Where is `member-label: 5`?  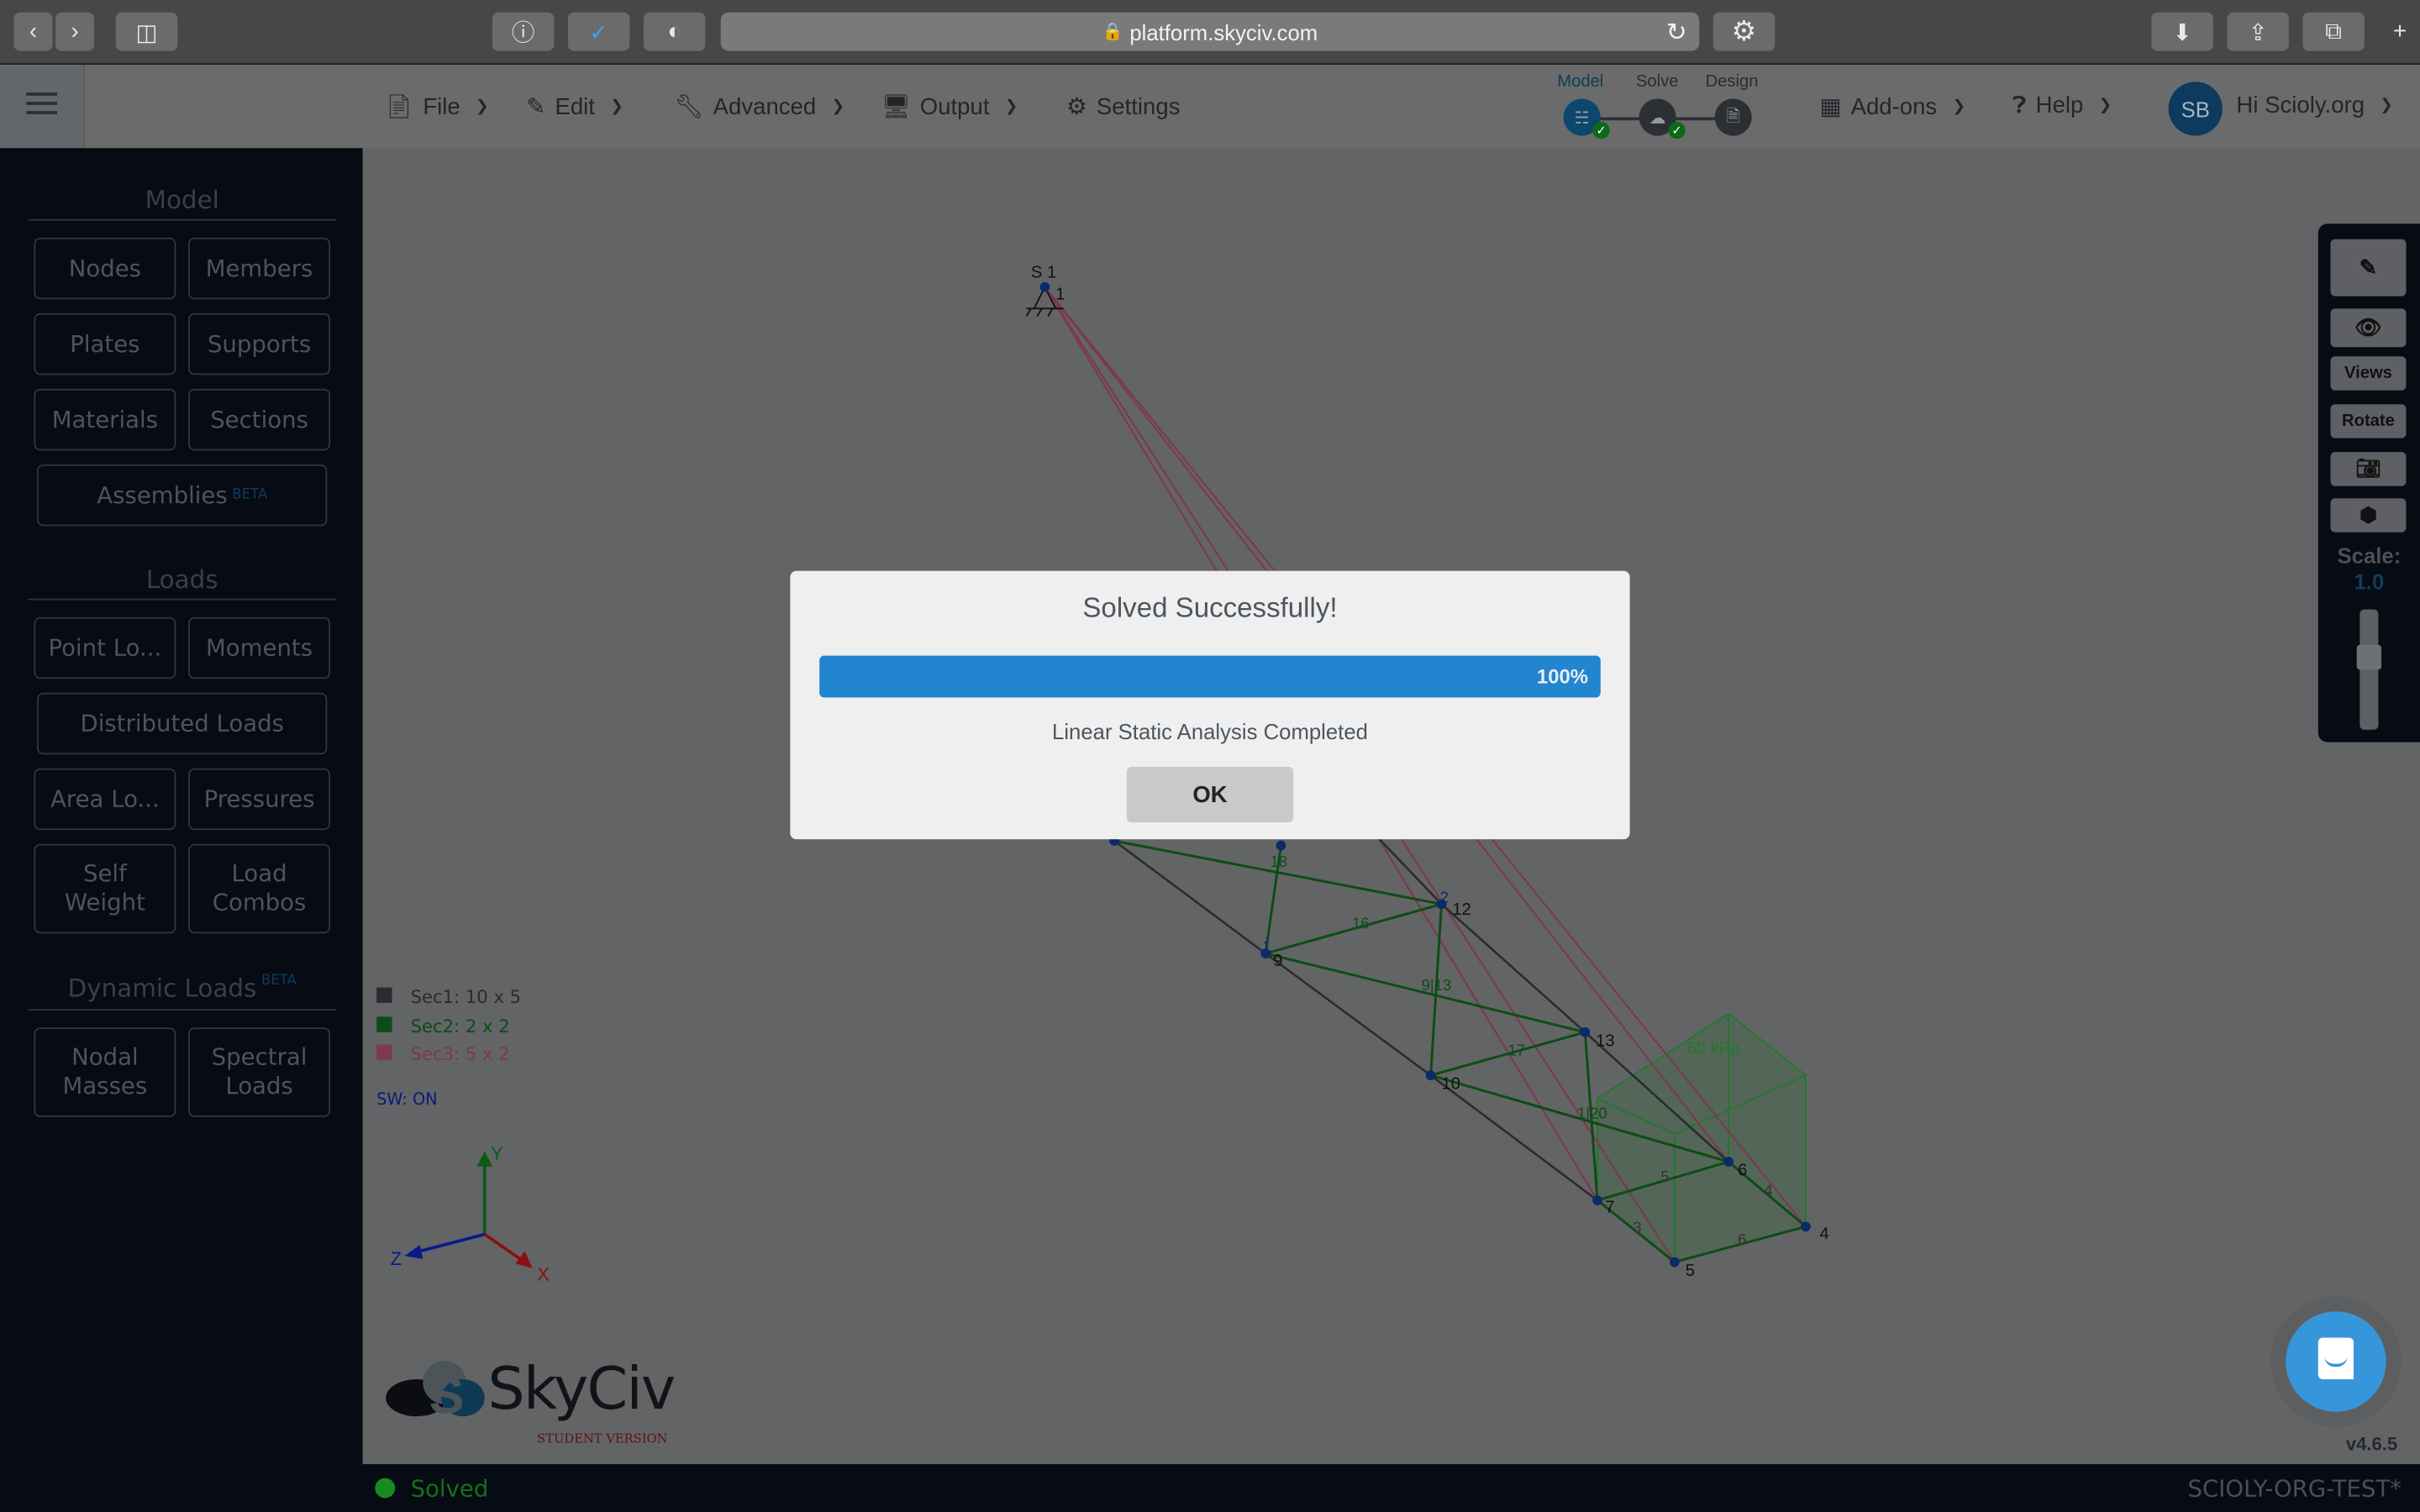
member-label: 5 is located at coordinates (1664, 1176).